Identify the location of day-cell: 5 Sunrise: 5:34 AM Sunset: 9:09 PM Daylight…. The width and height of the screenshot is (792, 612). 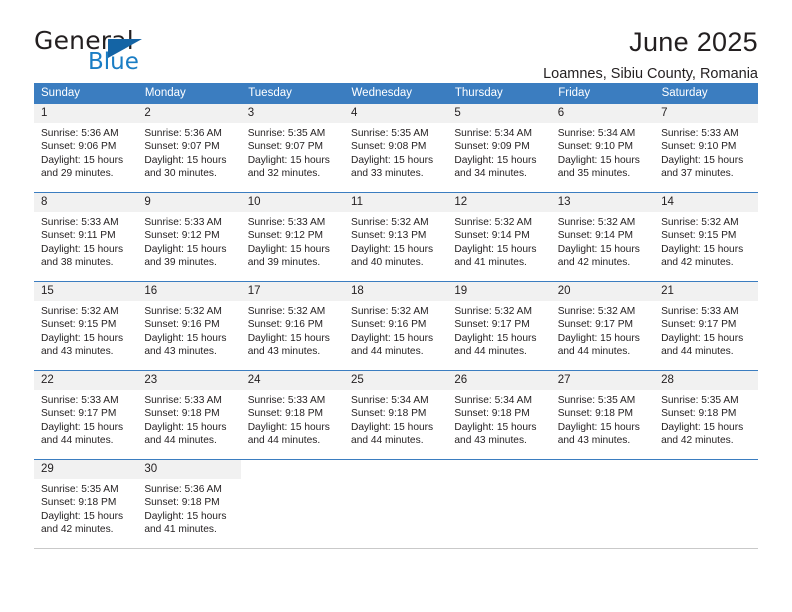
(499, 148).